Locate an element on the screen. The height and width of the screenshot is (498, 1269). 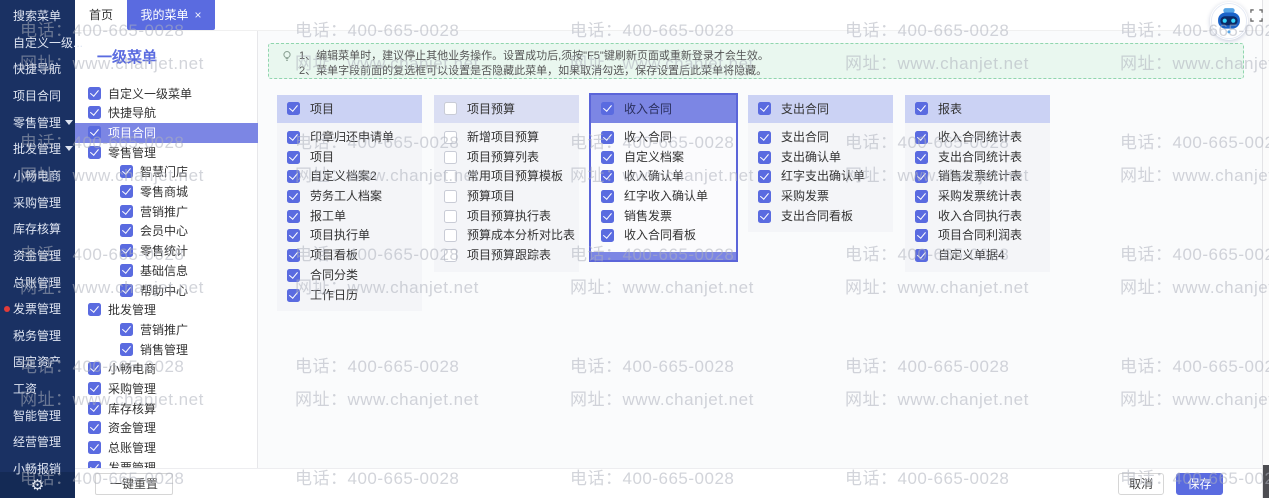
menu-item: 新增项目预算 is located at coordinates (506, 138).